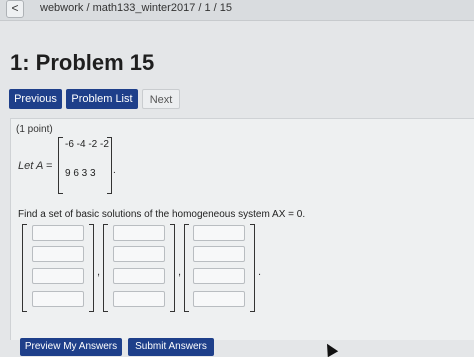 The width and height of the screenshot is (474, 357). What do you see at coordinates (186, 268) in the screenshot?
I see `vector-3-left-bracket` at bounding box center [186, 268].